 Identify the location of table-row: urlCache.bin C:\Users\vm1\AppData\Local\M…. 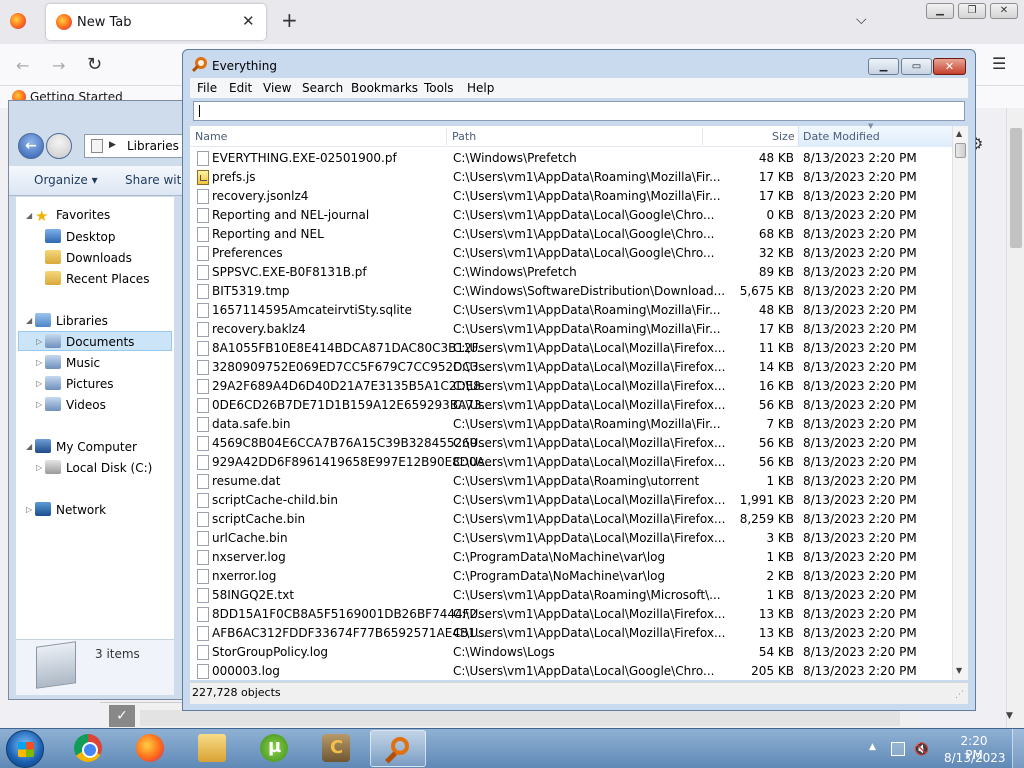
(571, 538).